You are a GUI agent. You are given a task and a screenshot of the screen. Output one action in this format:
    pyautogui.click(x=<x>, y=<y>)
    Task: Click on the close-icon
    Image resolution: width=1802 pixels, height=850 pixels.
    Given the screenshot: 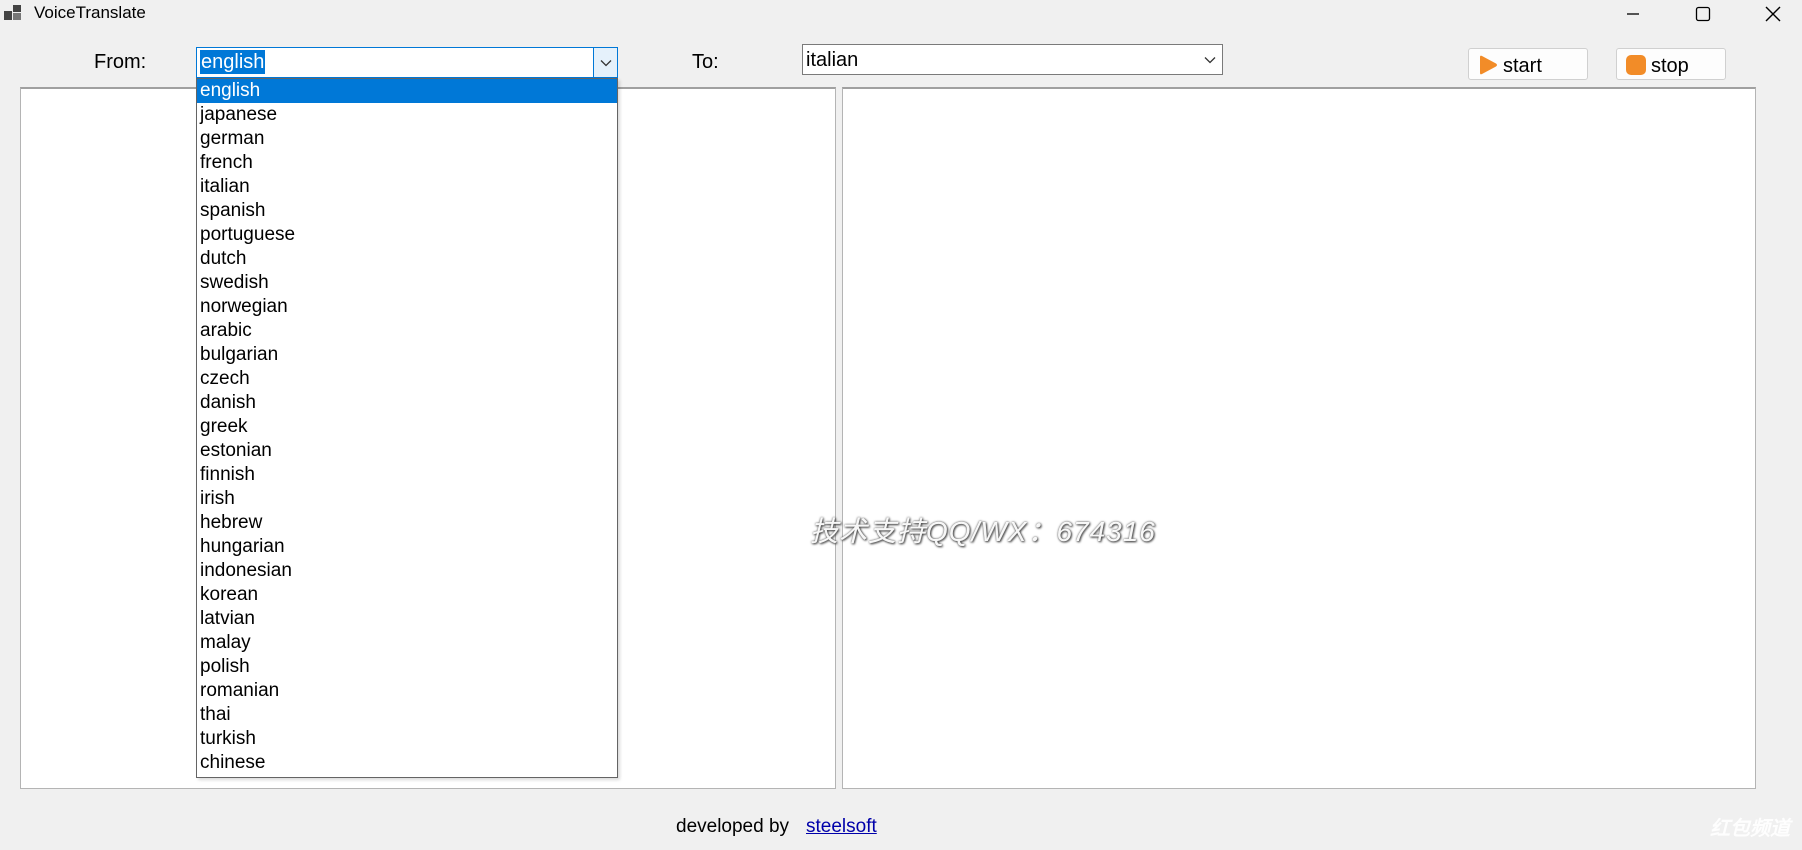 What is the action you would take?
    pyautogui.click(x=1773, y=14)
    